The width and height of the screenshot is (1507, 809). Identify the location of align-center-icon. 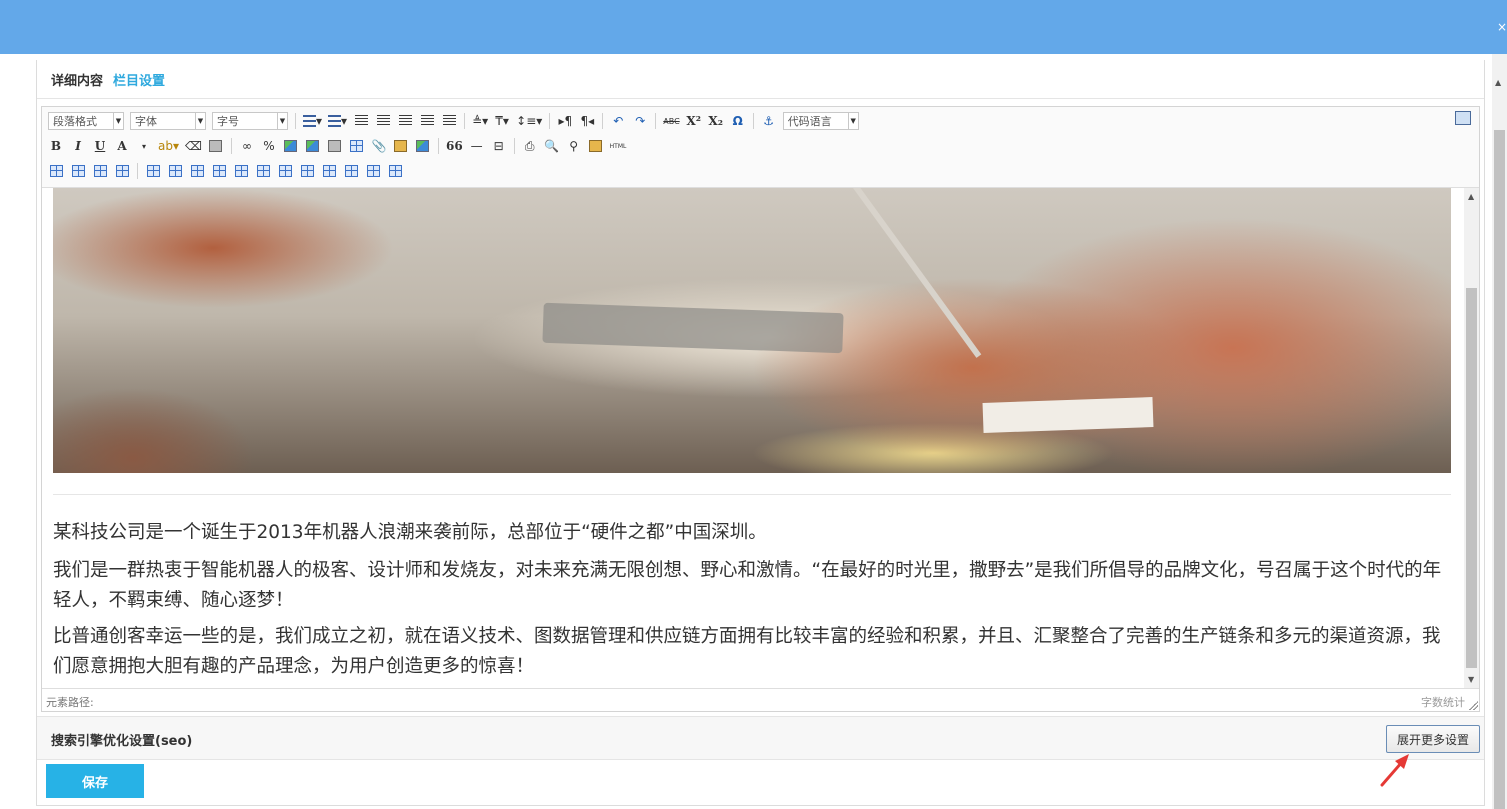
(405, 121).